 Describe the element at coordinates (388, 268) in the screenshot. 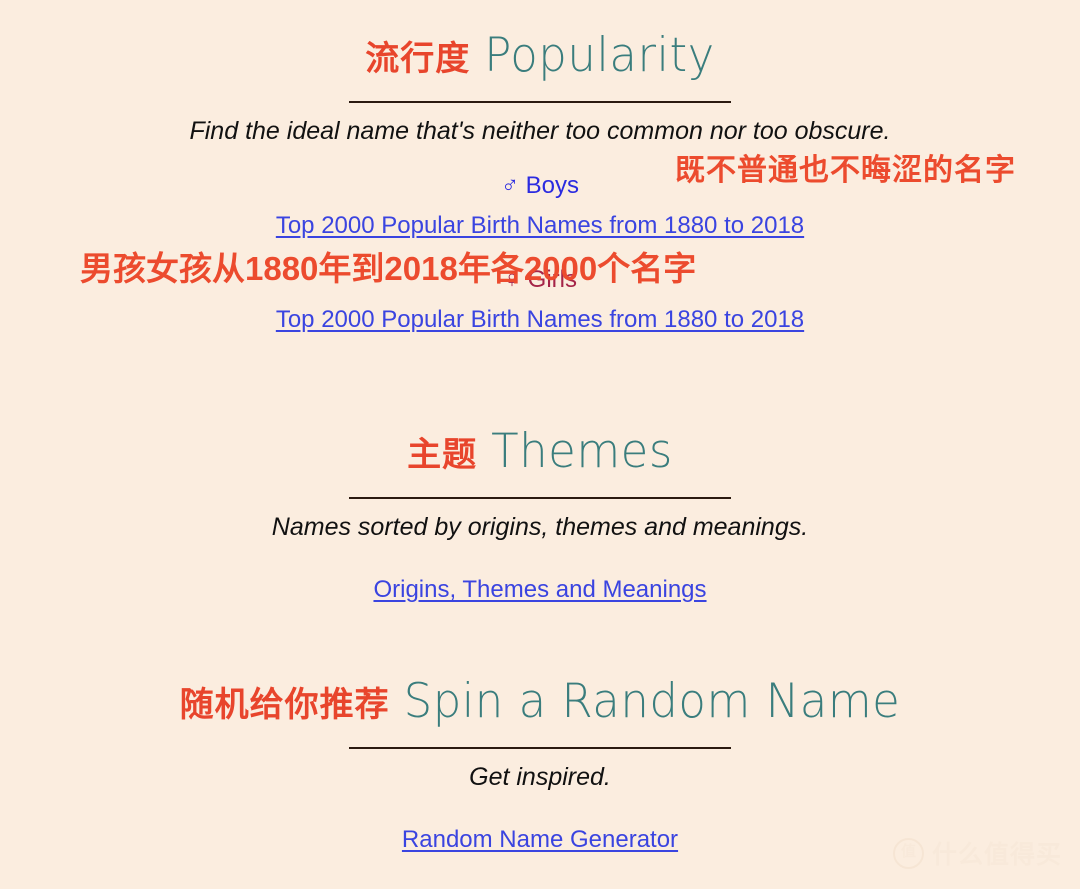

I see `annotation-names-count-note: 男孩女孩从1880年到2018年各2000个名字` at that location.